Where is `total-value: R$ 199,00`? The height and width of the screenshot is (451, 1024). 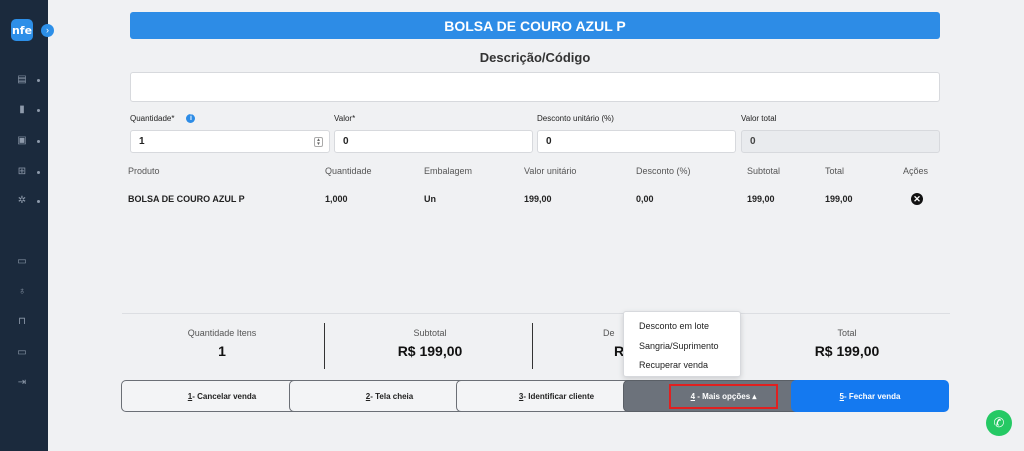
total-value: R$ 199,00 is located at coordinates (847, 351).